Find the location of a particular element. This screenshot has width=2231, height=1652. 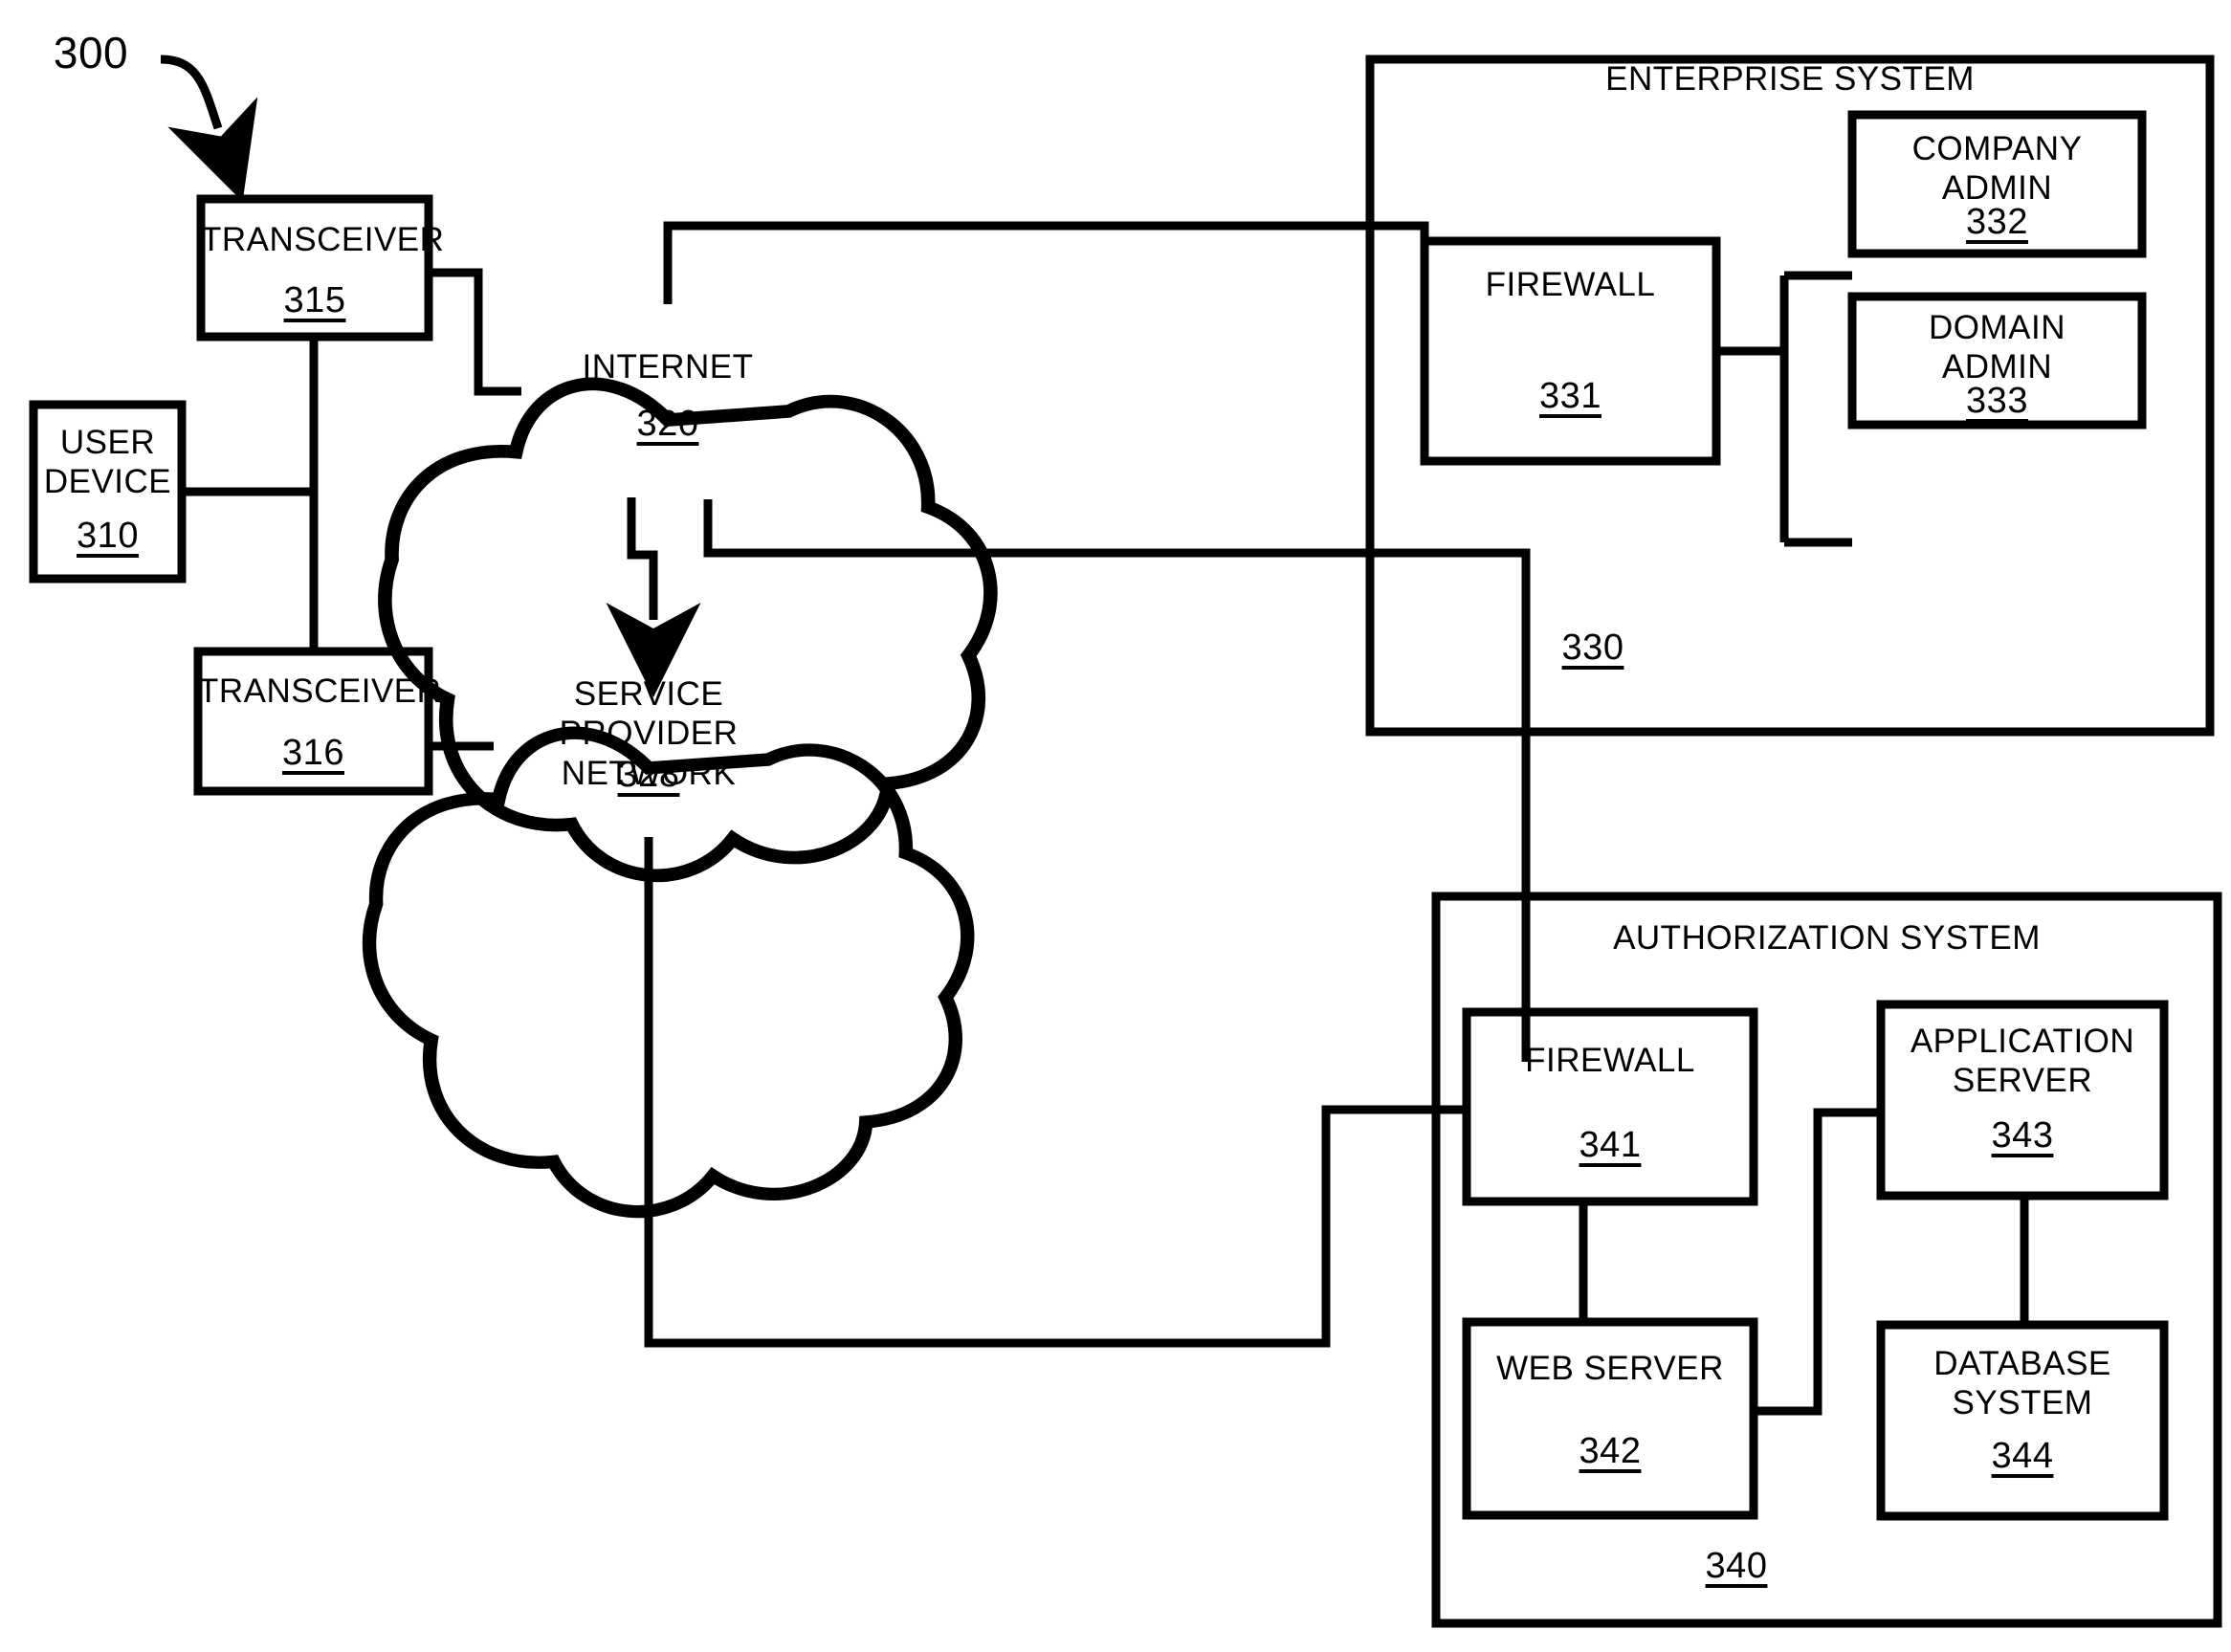

firewall-331-ref: 331 is located at coordinates (1570, 396).